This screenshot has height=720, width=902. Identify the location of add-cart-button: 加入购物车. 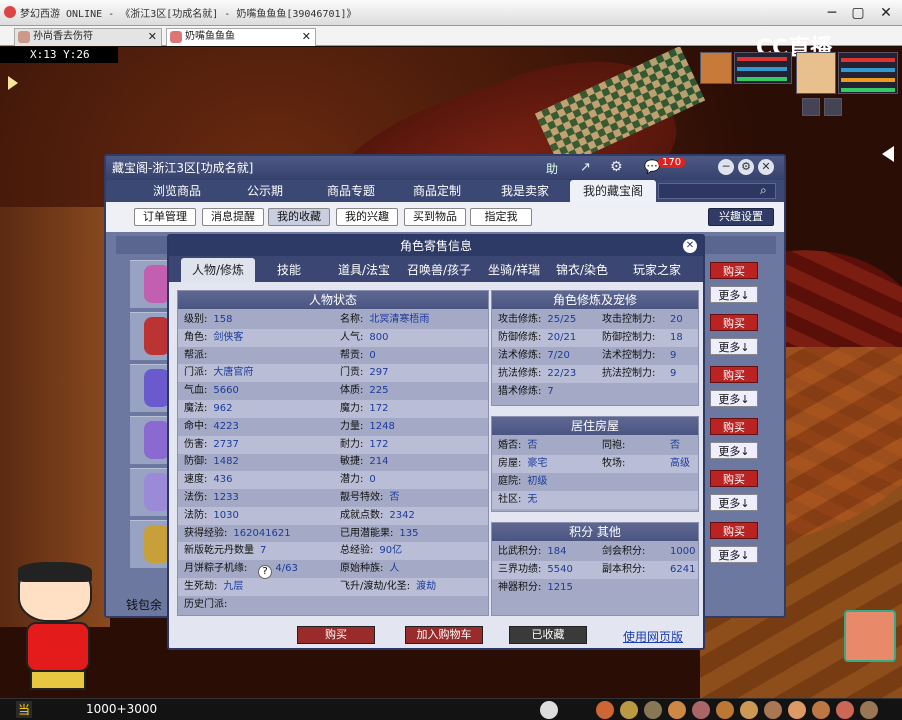
(444, 635).